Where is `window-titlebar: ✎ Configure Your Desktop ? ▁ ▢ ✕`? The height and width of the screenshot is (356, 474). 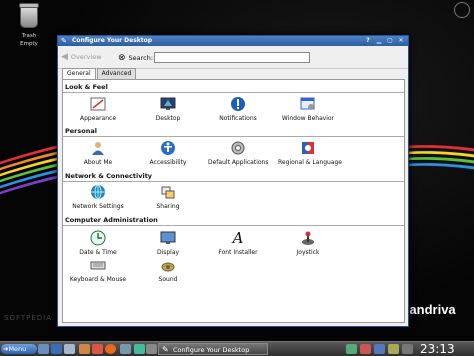 window-titlebar: ✎ Configure Your Desktop ? ▁ ▢ ✕ is located at coordinates (233, 41).